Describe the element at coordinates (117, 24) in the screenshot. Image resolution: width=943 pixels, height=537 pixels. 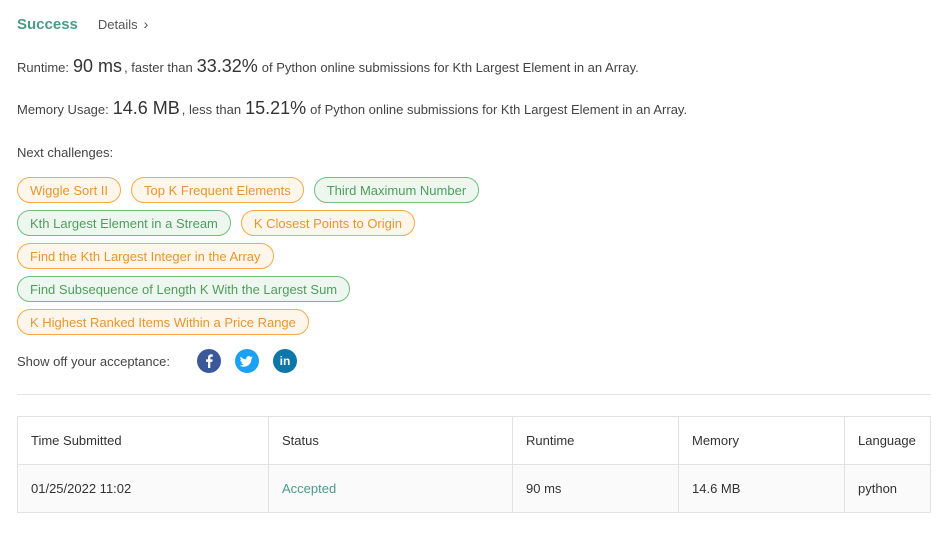
I see `details-label: Details` at that location.